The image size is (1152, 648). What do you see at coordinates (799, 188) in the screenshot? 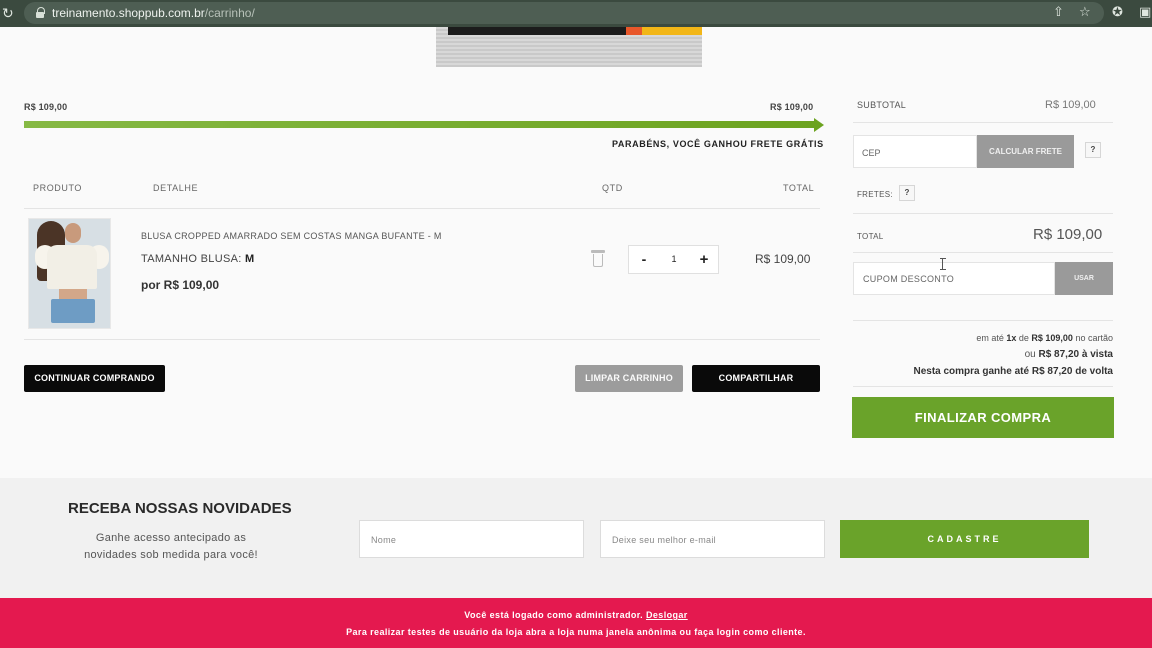
I see `column-header-total: TOTAL` at bounding box center [799, 188].